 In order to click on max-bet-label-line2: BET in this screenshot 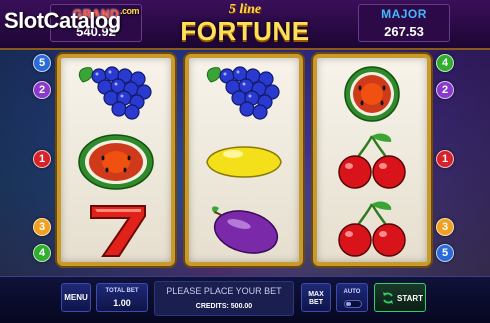, I will do `click(316, 302)`.